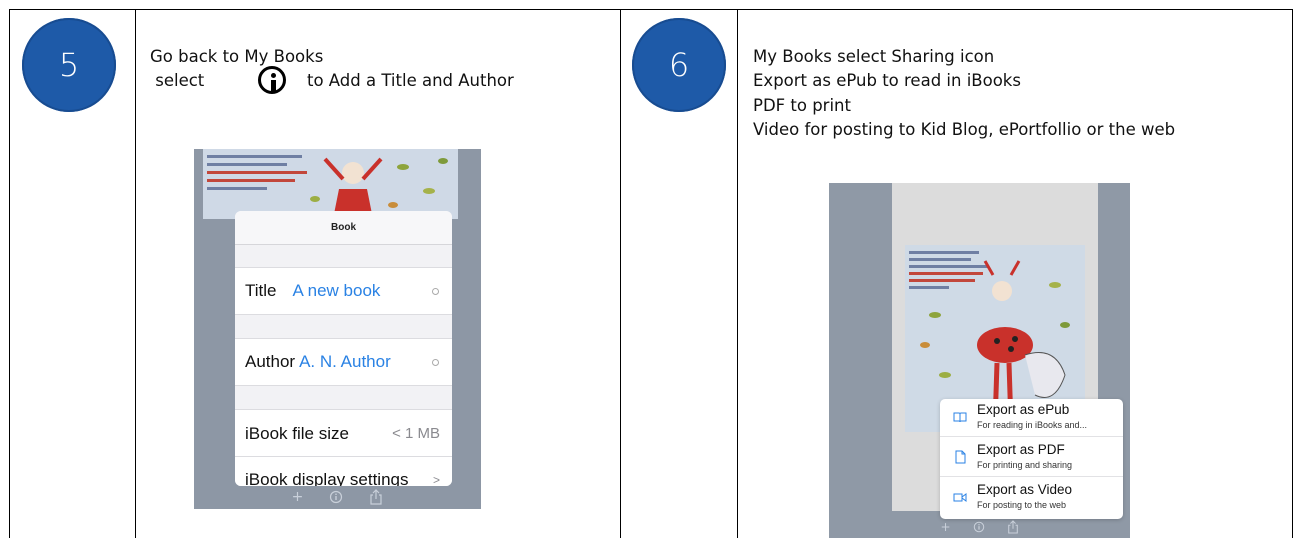 The width and height of the screenshot is (1301, 538). I want to click on step-number-badge: 6, so click(679, 65).